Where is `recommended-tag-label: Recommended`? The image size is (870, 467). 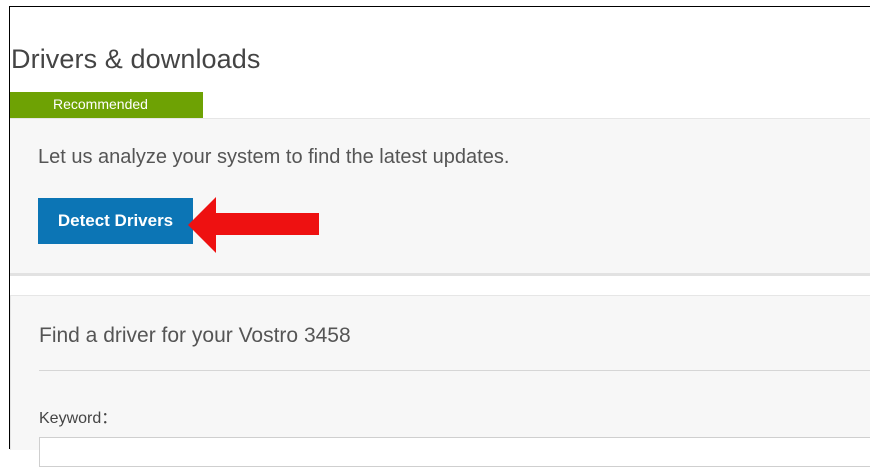 recommended-tag-label: Recommended is located at coordinates (100, 104).